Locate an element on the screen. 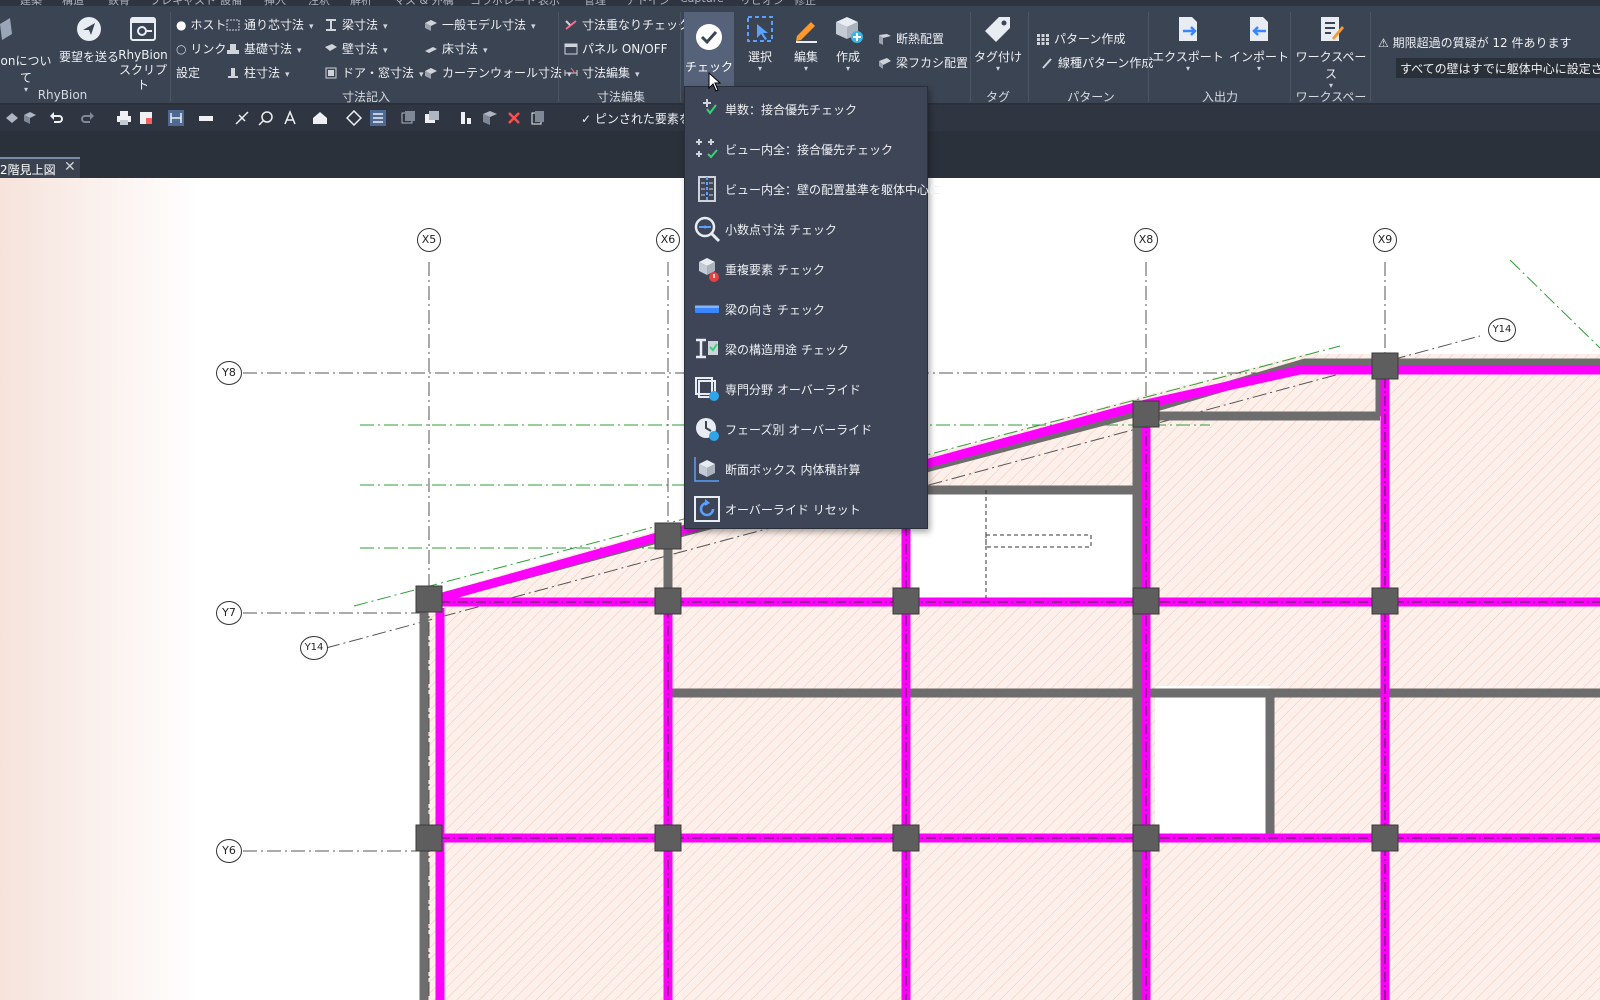  menu-item-section-box-volume: 断面ボックス 内体積計算 is located at coordinates (806, 469).